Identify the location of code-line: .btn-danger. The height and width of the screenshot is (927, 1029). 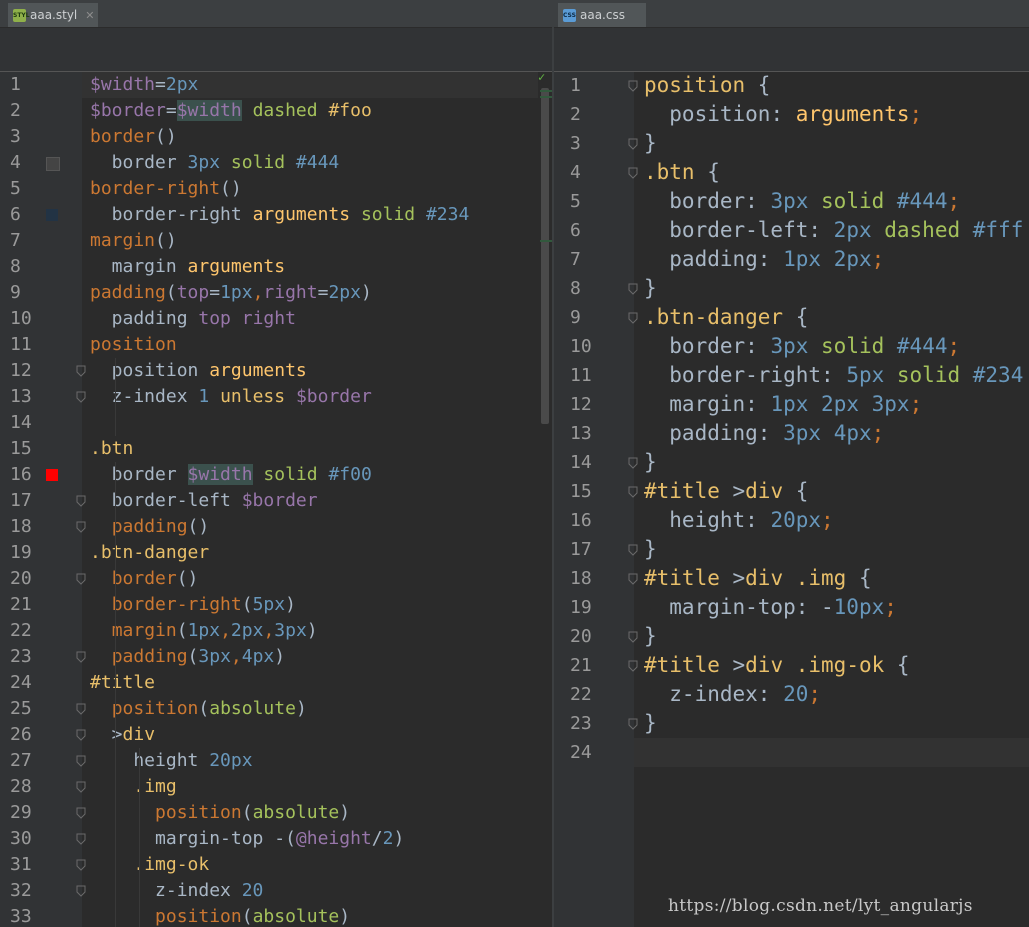
(310, 553).